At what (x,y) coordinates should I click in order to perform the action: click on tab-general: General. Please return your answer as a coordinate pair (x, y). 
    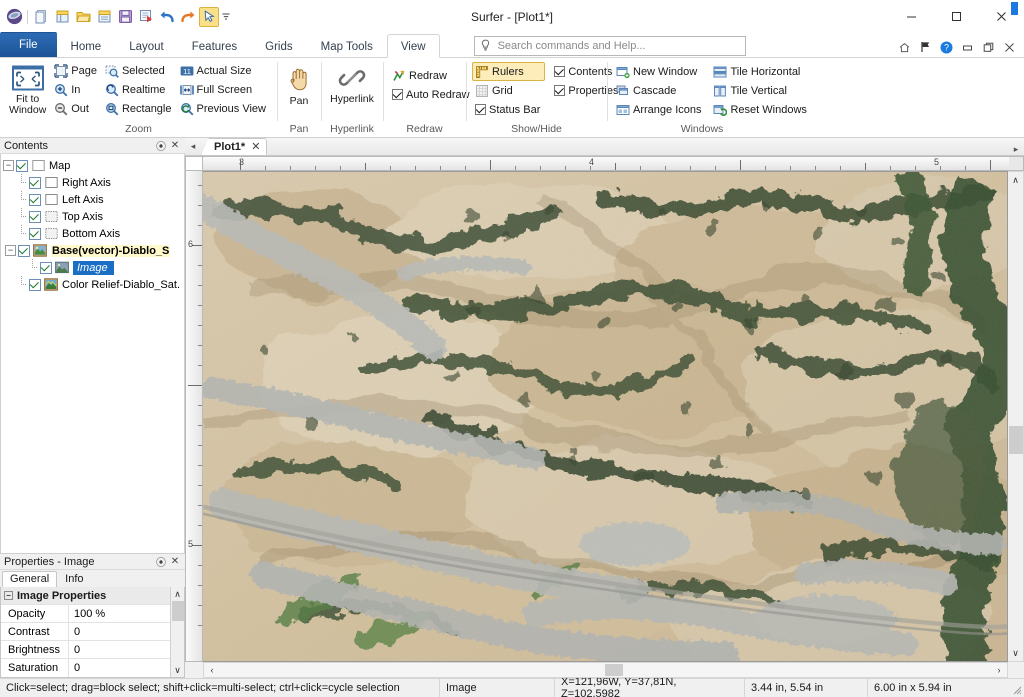
    Looking at the image, I should click on (30, 579).